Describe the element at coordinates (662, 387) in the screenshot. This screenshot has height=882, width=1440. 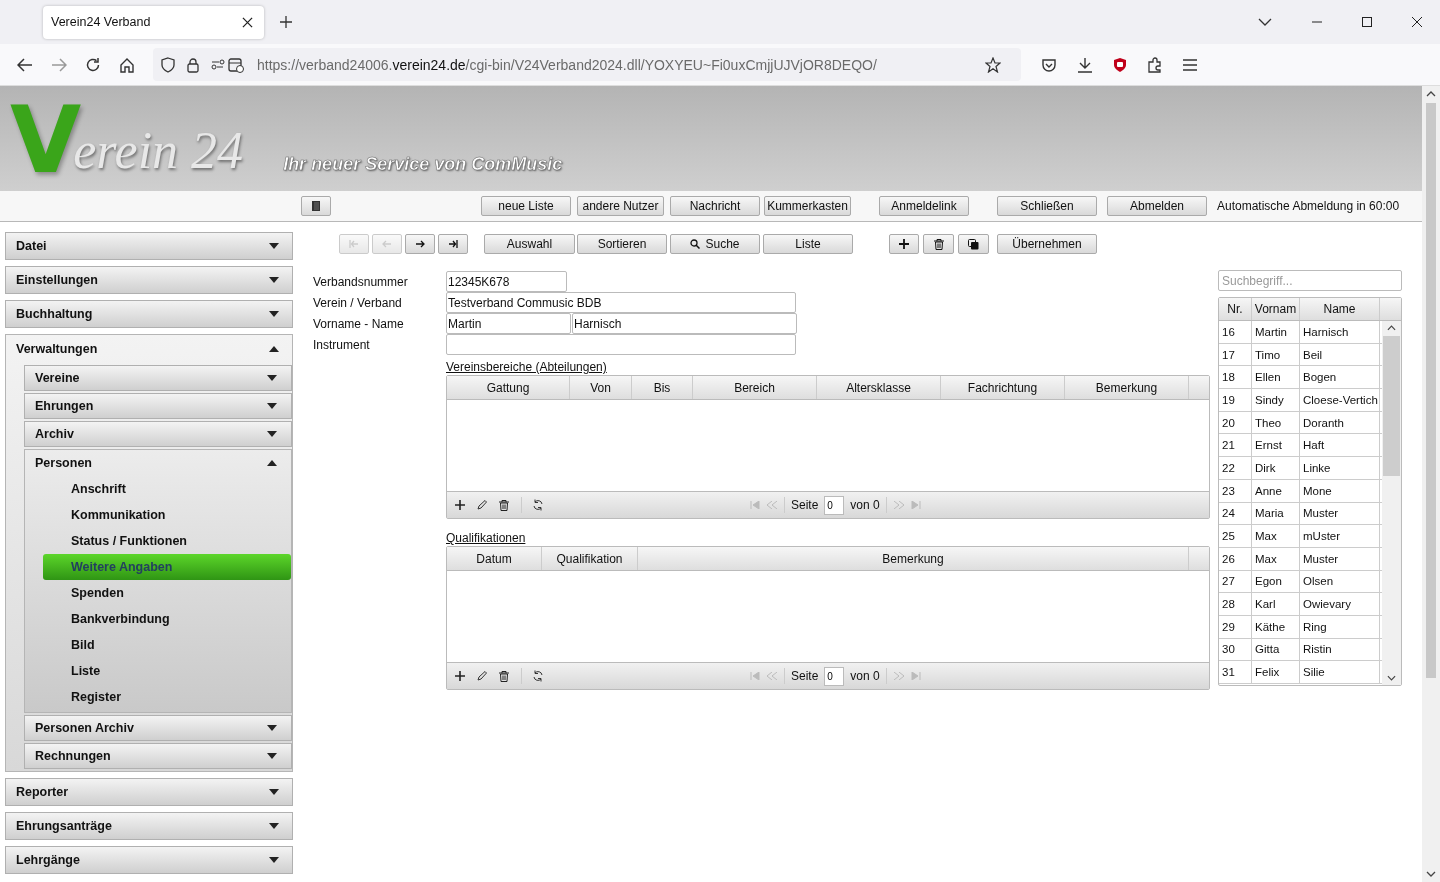
I see `column-header: Bis` at that location.